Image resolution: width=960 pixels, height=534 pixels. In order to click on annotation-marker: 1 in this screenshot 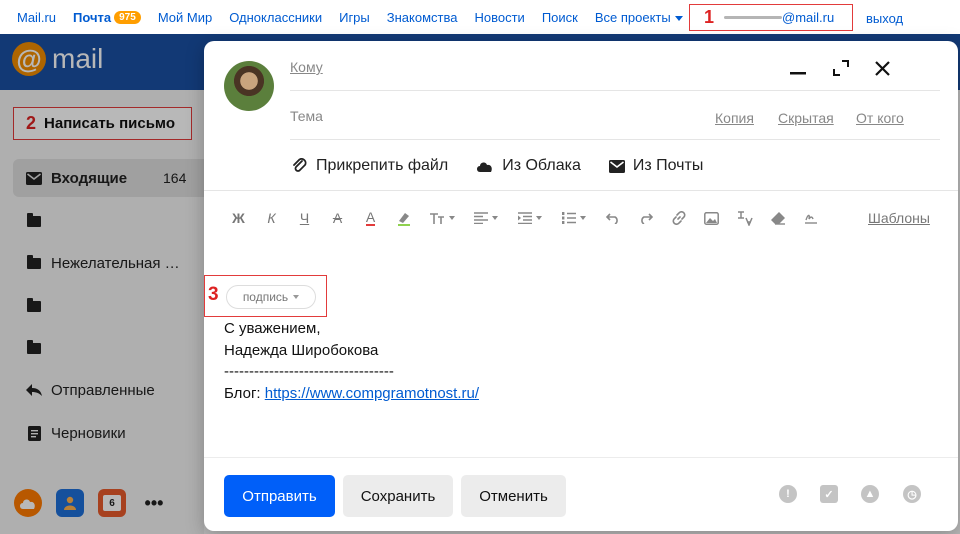, I will do `click(709, 17)`.